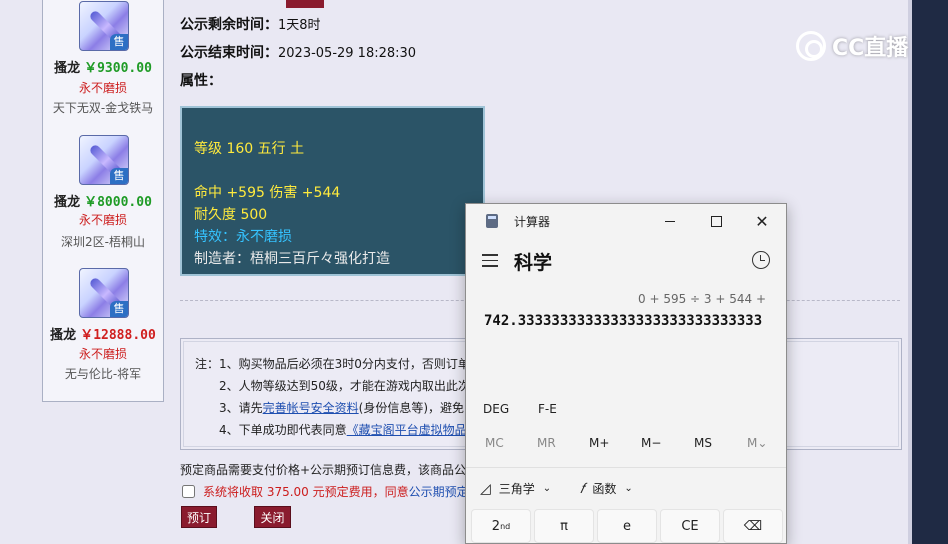  Describe the element at coordinates (188, 491) in the screenshot. I see `agree-checkbox` at that location.